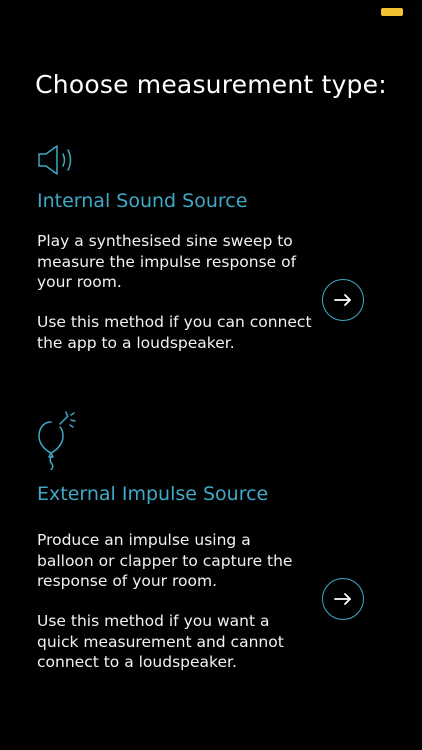 The height and width of the screenshot is (750, 422). I want to click on internal-sound-source-next-button, so click(343, 300).